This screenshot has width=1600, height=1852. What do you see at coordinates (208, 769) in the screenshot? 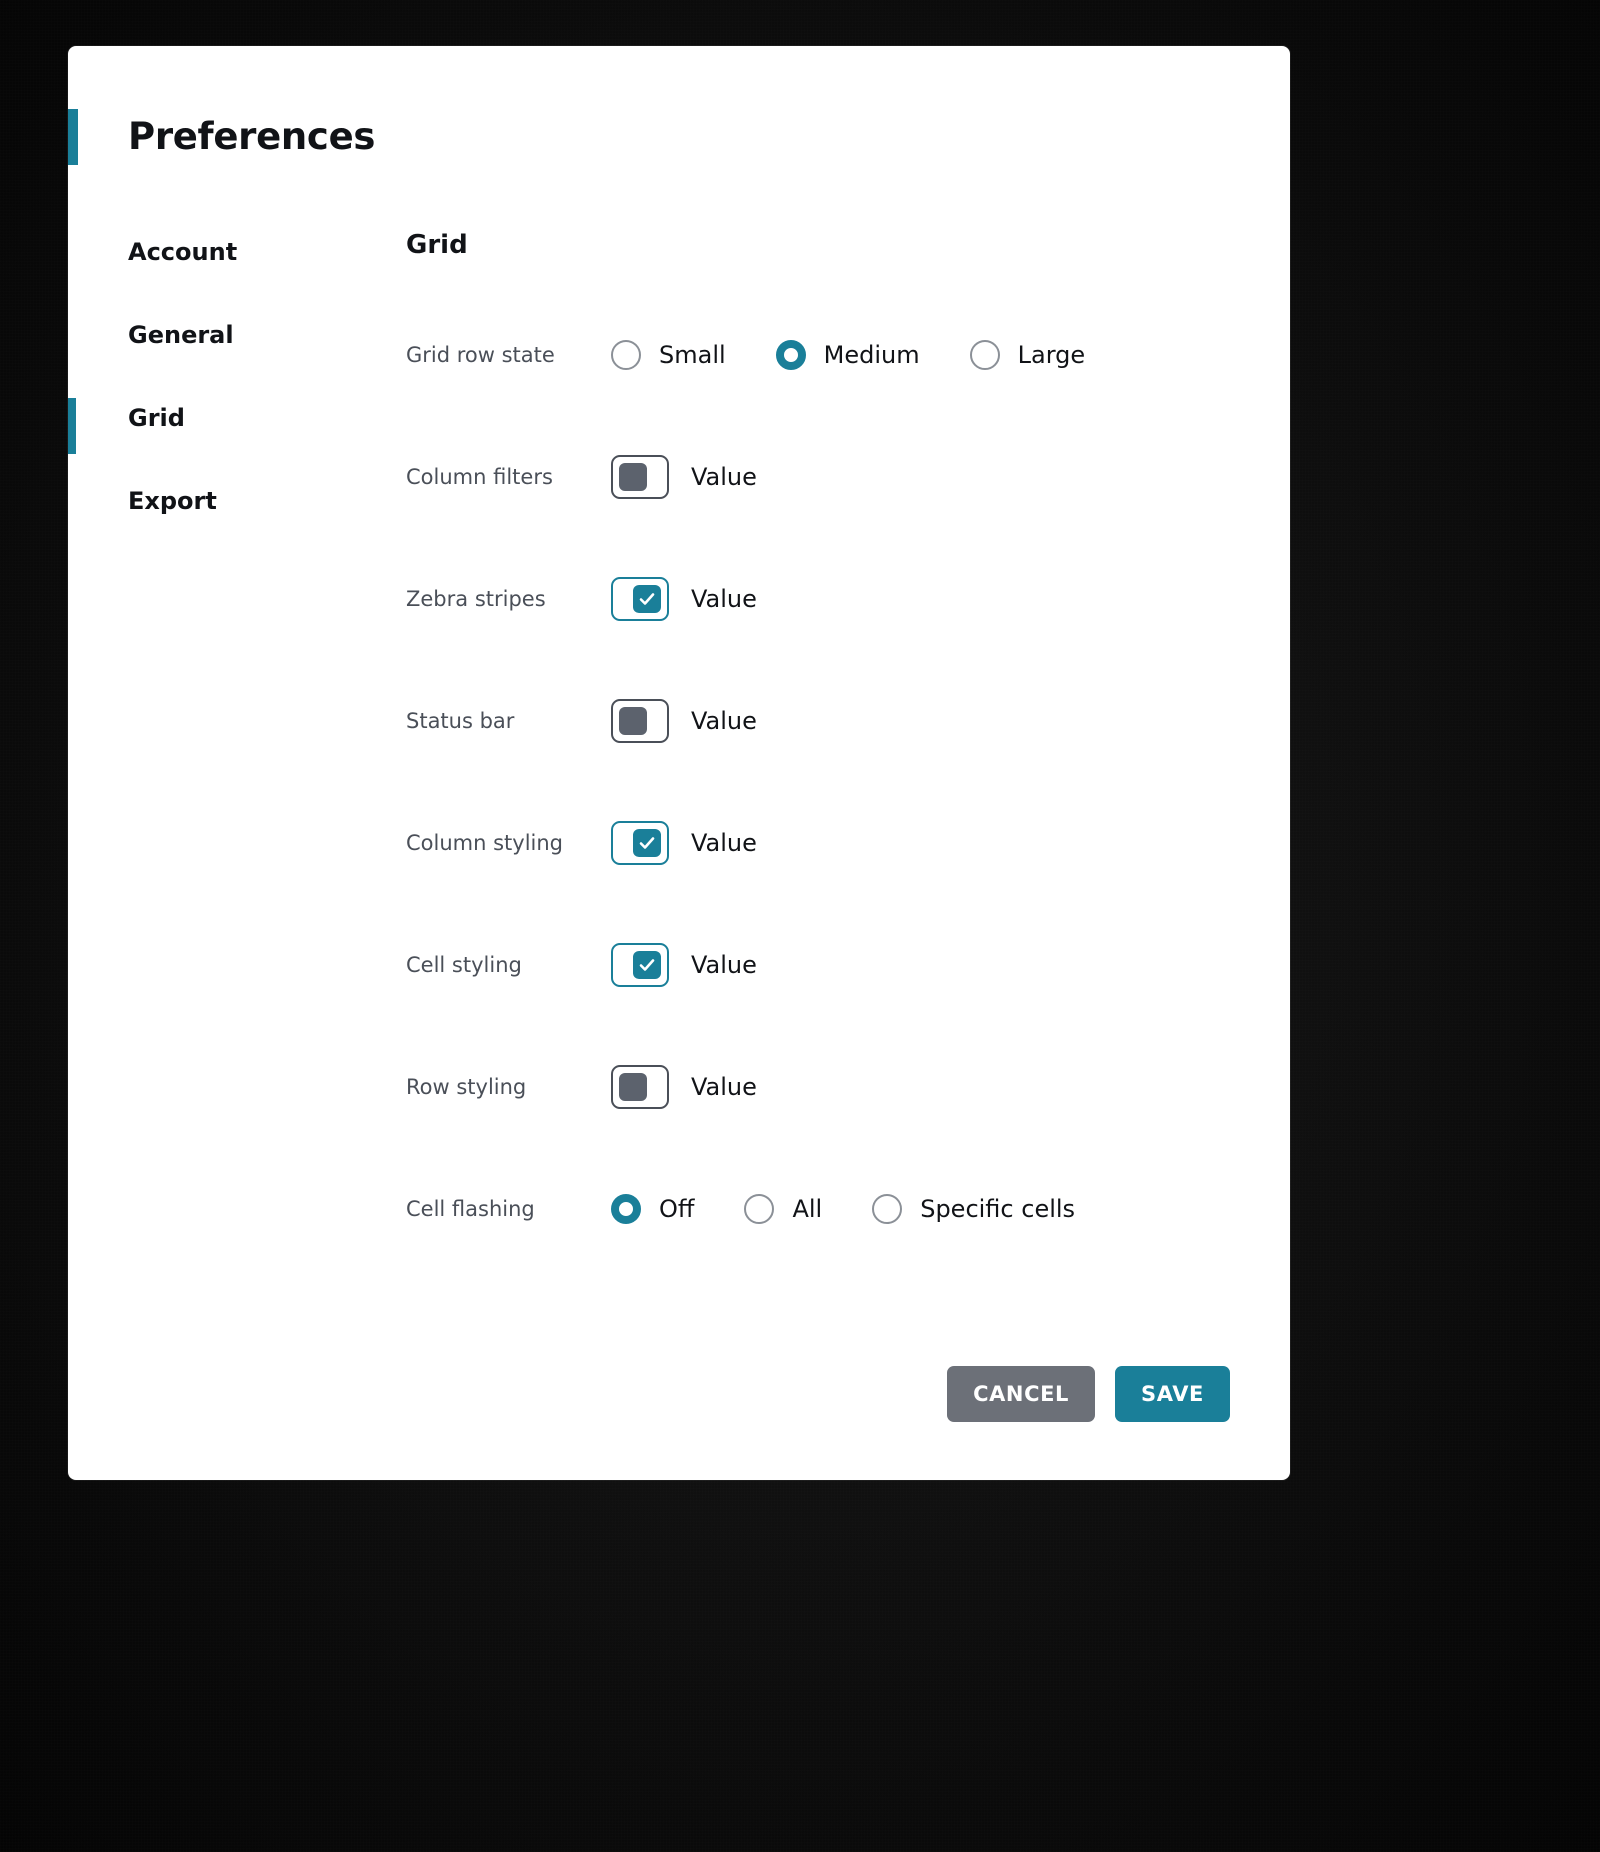
I see `settings-sidebar: Account General Grid Export` at bounding box center [208, 769].